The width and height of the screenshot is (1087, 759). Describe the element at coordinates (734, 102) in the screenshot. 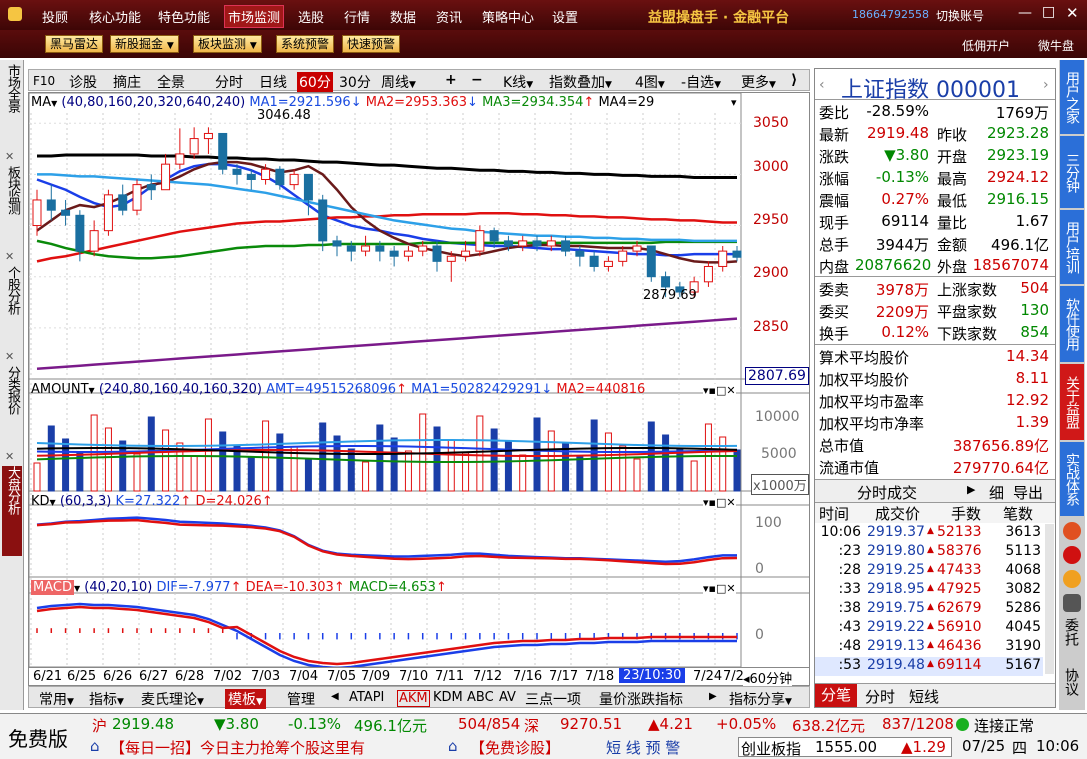

I see `panel-settings-icon: ▾` at that location.